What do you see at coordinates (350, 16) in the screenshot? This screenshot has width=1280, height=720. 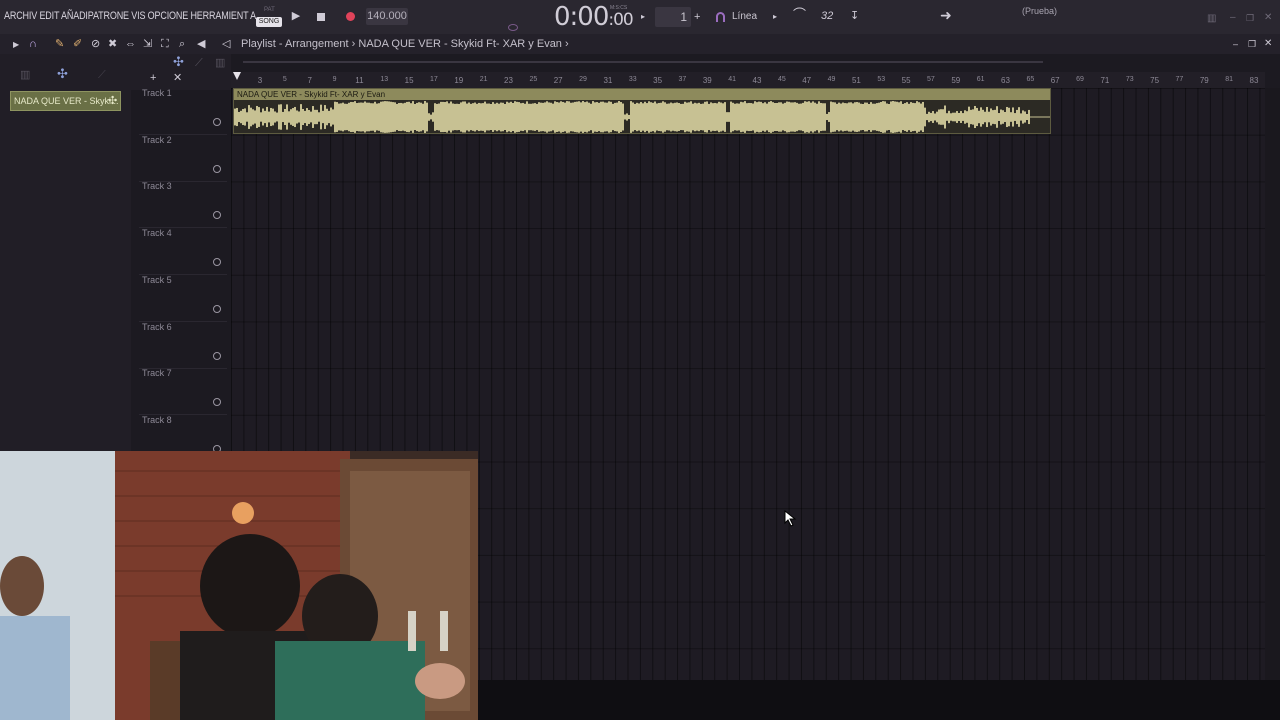 I see `record-icon` at bounding box center [350, 16].